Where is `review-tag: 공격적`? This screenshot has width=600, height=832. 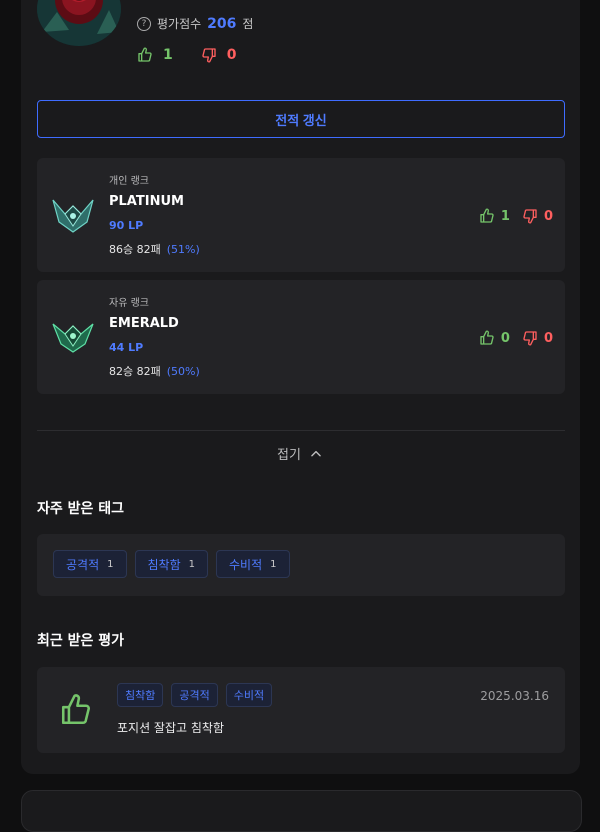 review-tag: 공격적 is located at coordinates (194, 695).